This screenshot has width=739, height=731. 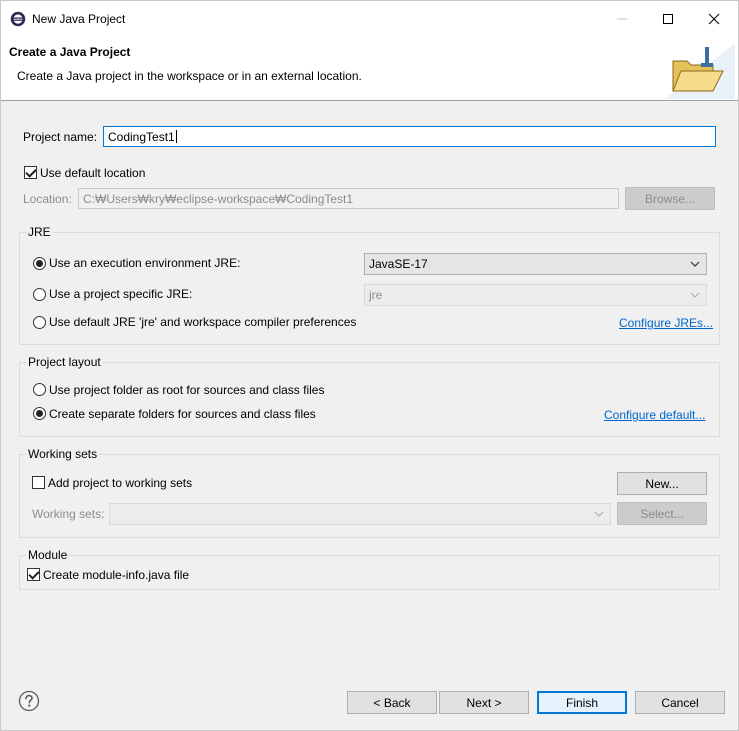 I want to click on jre-project-specific-radio, so click(x=39, y=294).